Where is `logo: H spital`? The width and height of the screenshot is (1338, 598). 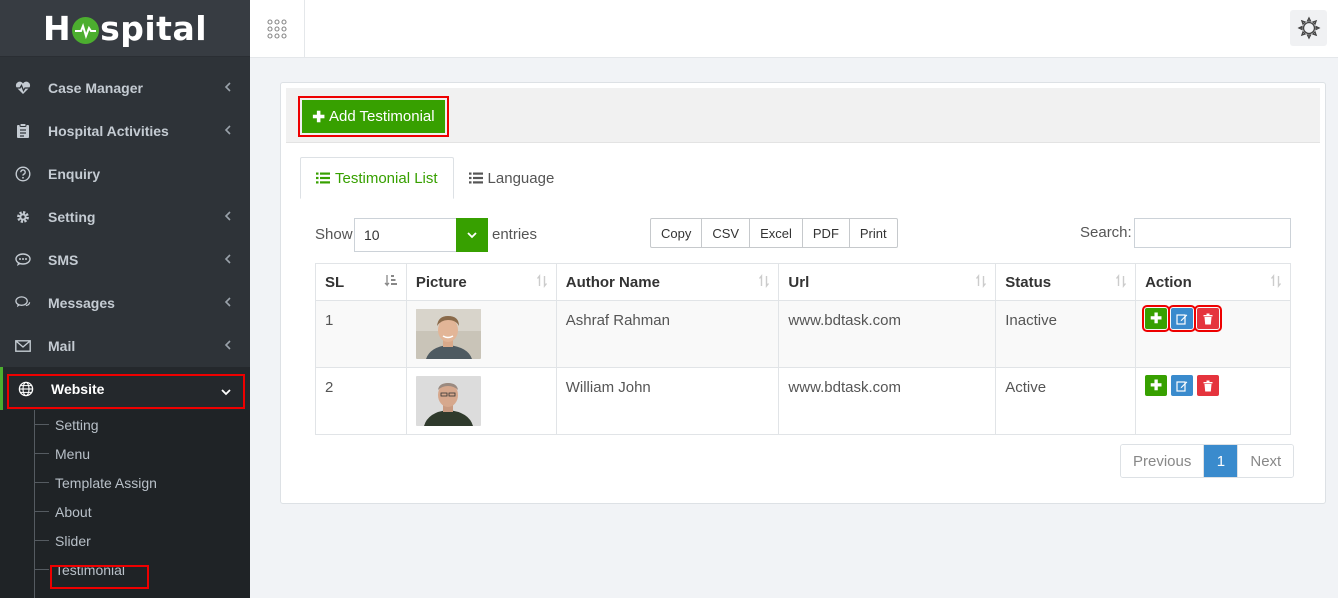
logo: H spital is located at coordinates (125, 28).